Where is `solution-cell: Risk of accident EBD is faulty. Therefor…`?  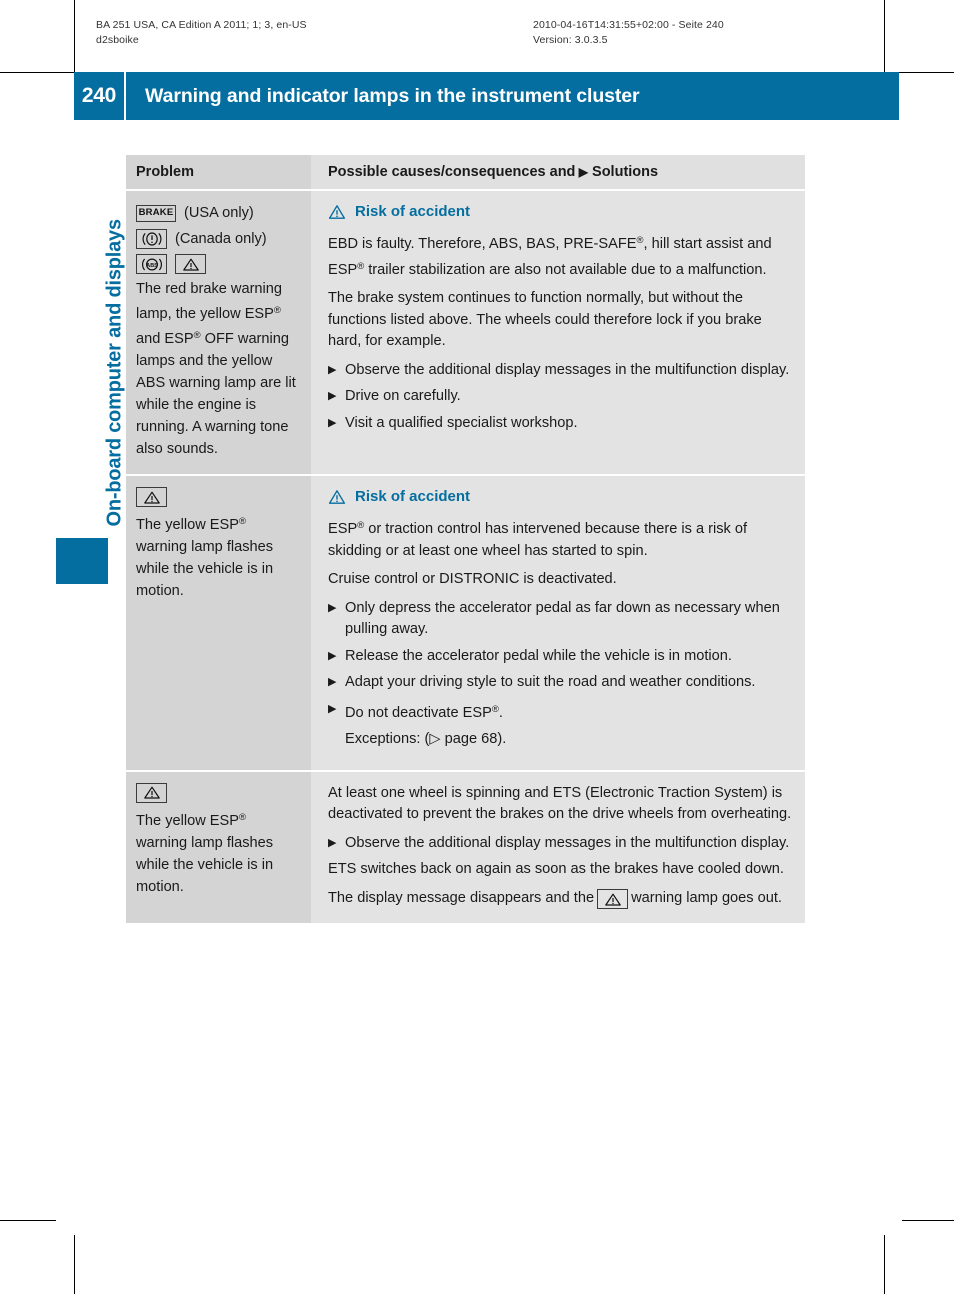 solution-cell: Risk of accident EBD is faulty. Therefor… is located at coordinates (558, 332).